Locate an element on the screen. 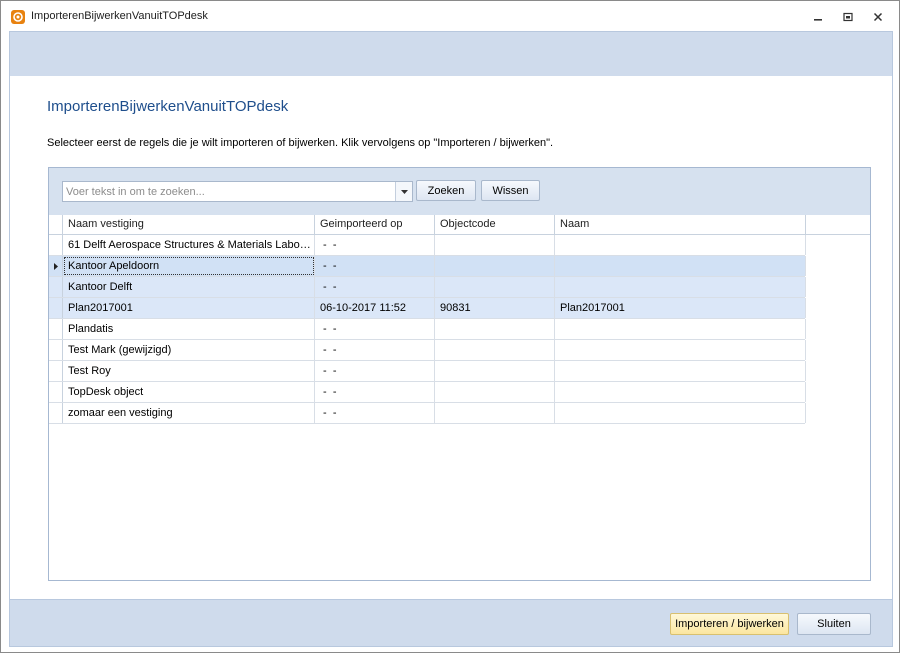 The image size is (900, 653). current-row-arrow-icon is located at coordinates (55, 266).